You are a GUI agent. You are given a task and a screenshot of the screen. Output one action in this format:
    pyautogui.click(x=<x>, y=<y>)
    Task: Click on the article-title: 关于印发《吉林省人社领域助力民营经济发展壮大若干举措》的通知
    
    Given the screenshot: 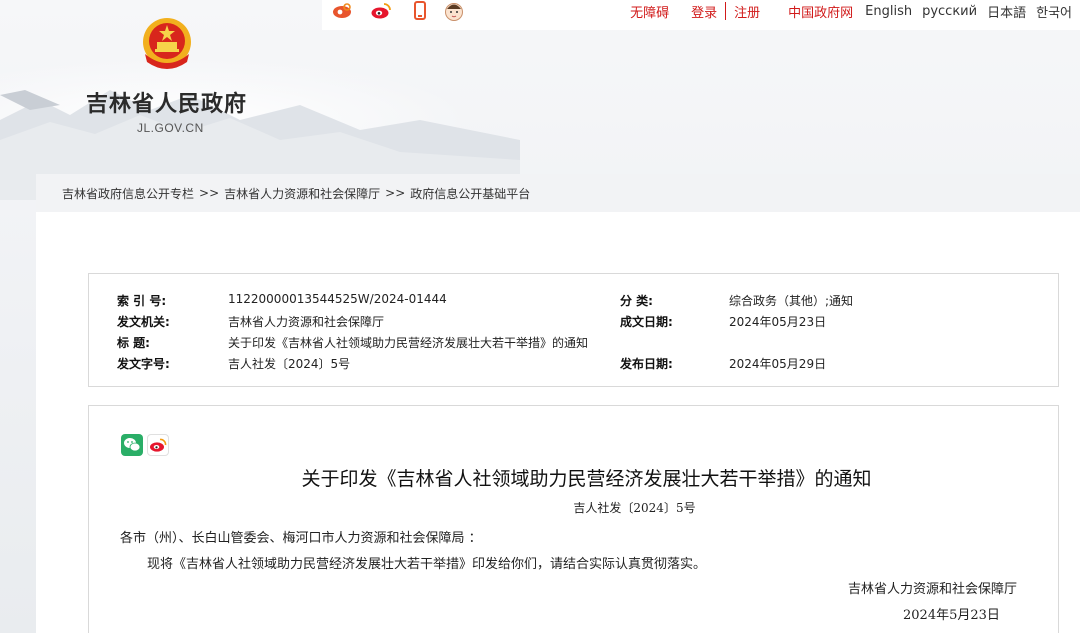 What is the action you would take?
    pyautogui.click(x=586, y=479)
    